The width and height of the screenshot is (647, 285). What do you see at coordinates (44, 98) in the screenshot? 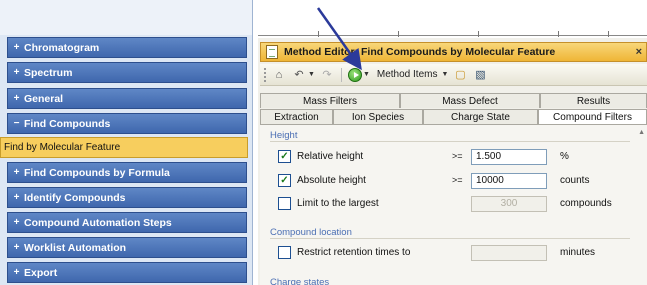
I see `nav-item-label: General` at bounding box center [44, 98].